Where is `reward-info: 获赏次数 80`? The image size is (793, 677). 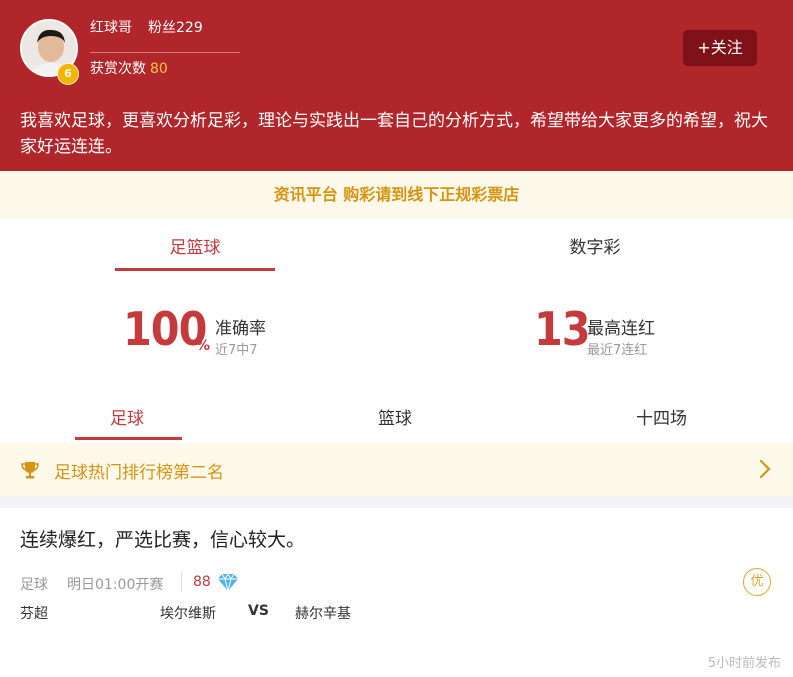
reward-info: 获赏次数 80 is located at coordinates (129, 68).